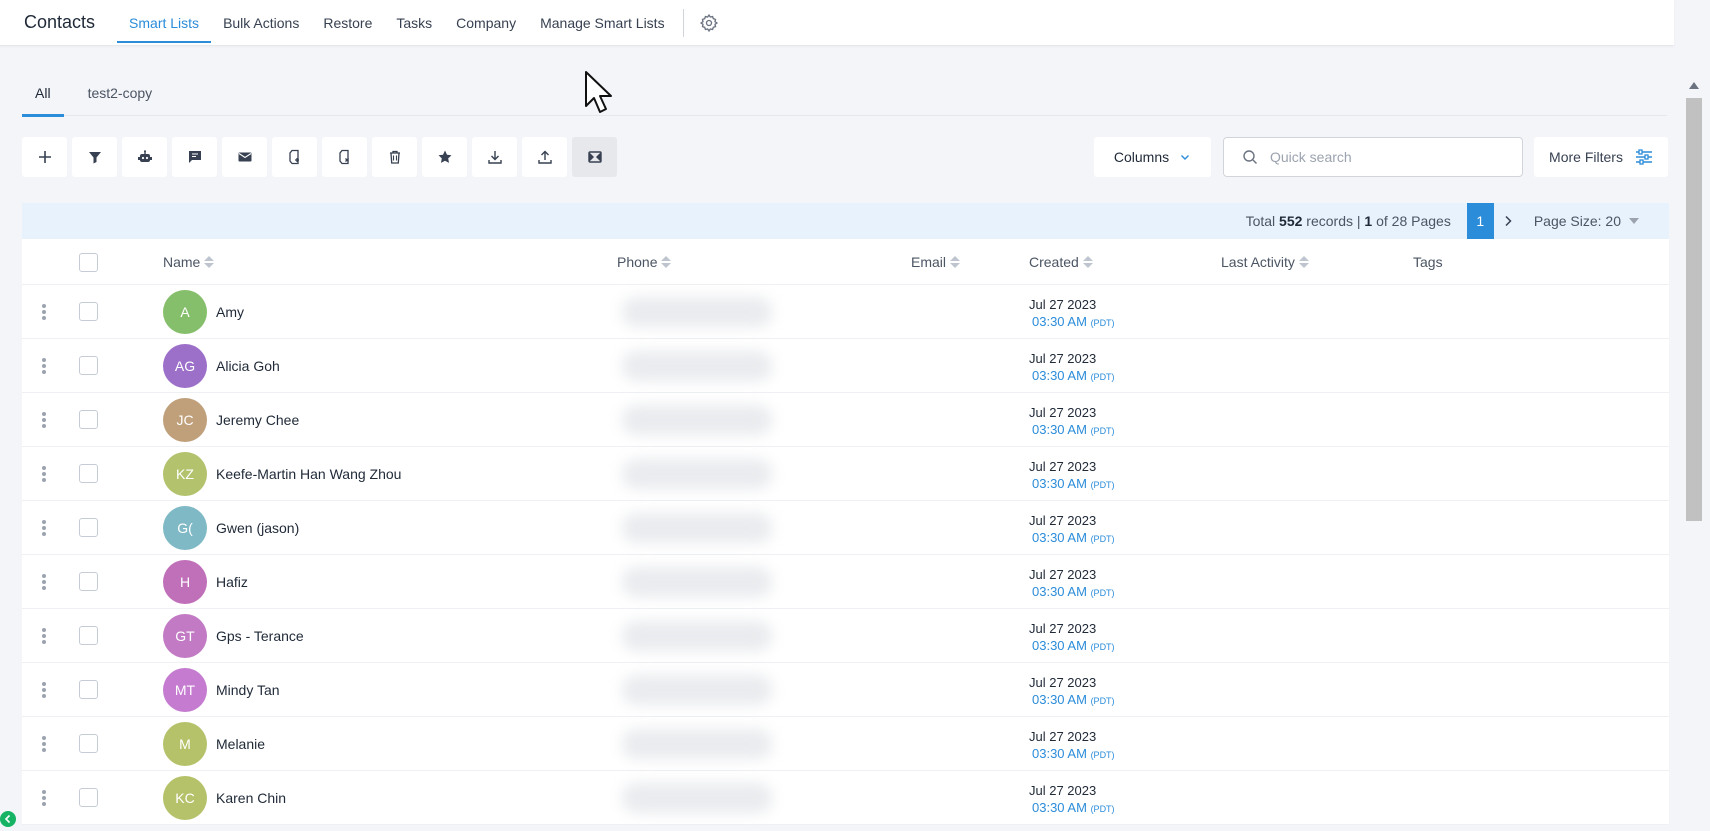 This screenshot has height=831, width=1710. I want to click on table-row: M Melanie Jul 27 2023 03:30 AM (PDT), so click(845, 744).